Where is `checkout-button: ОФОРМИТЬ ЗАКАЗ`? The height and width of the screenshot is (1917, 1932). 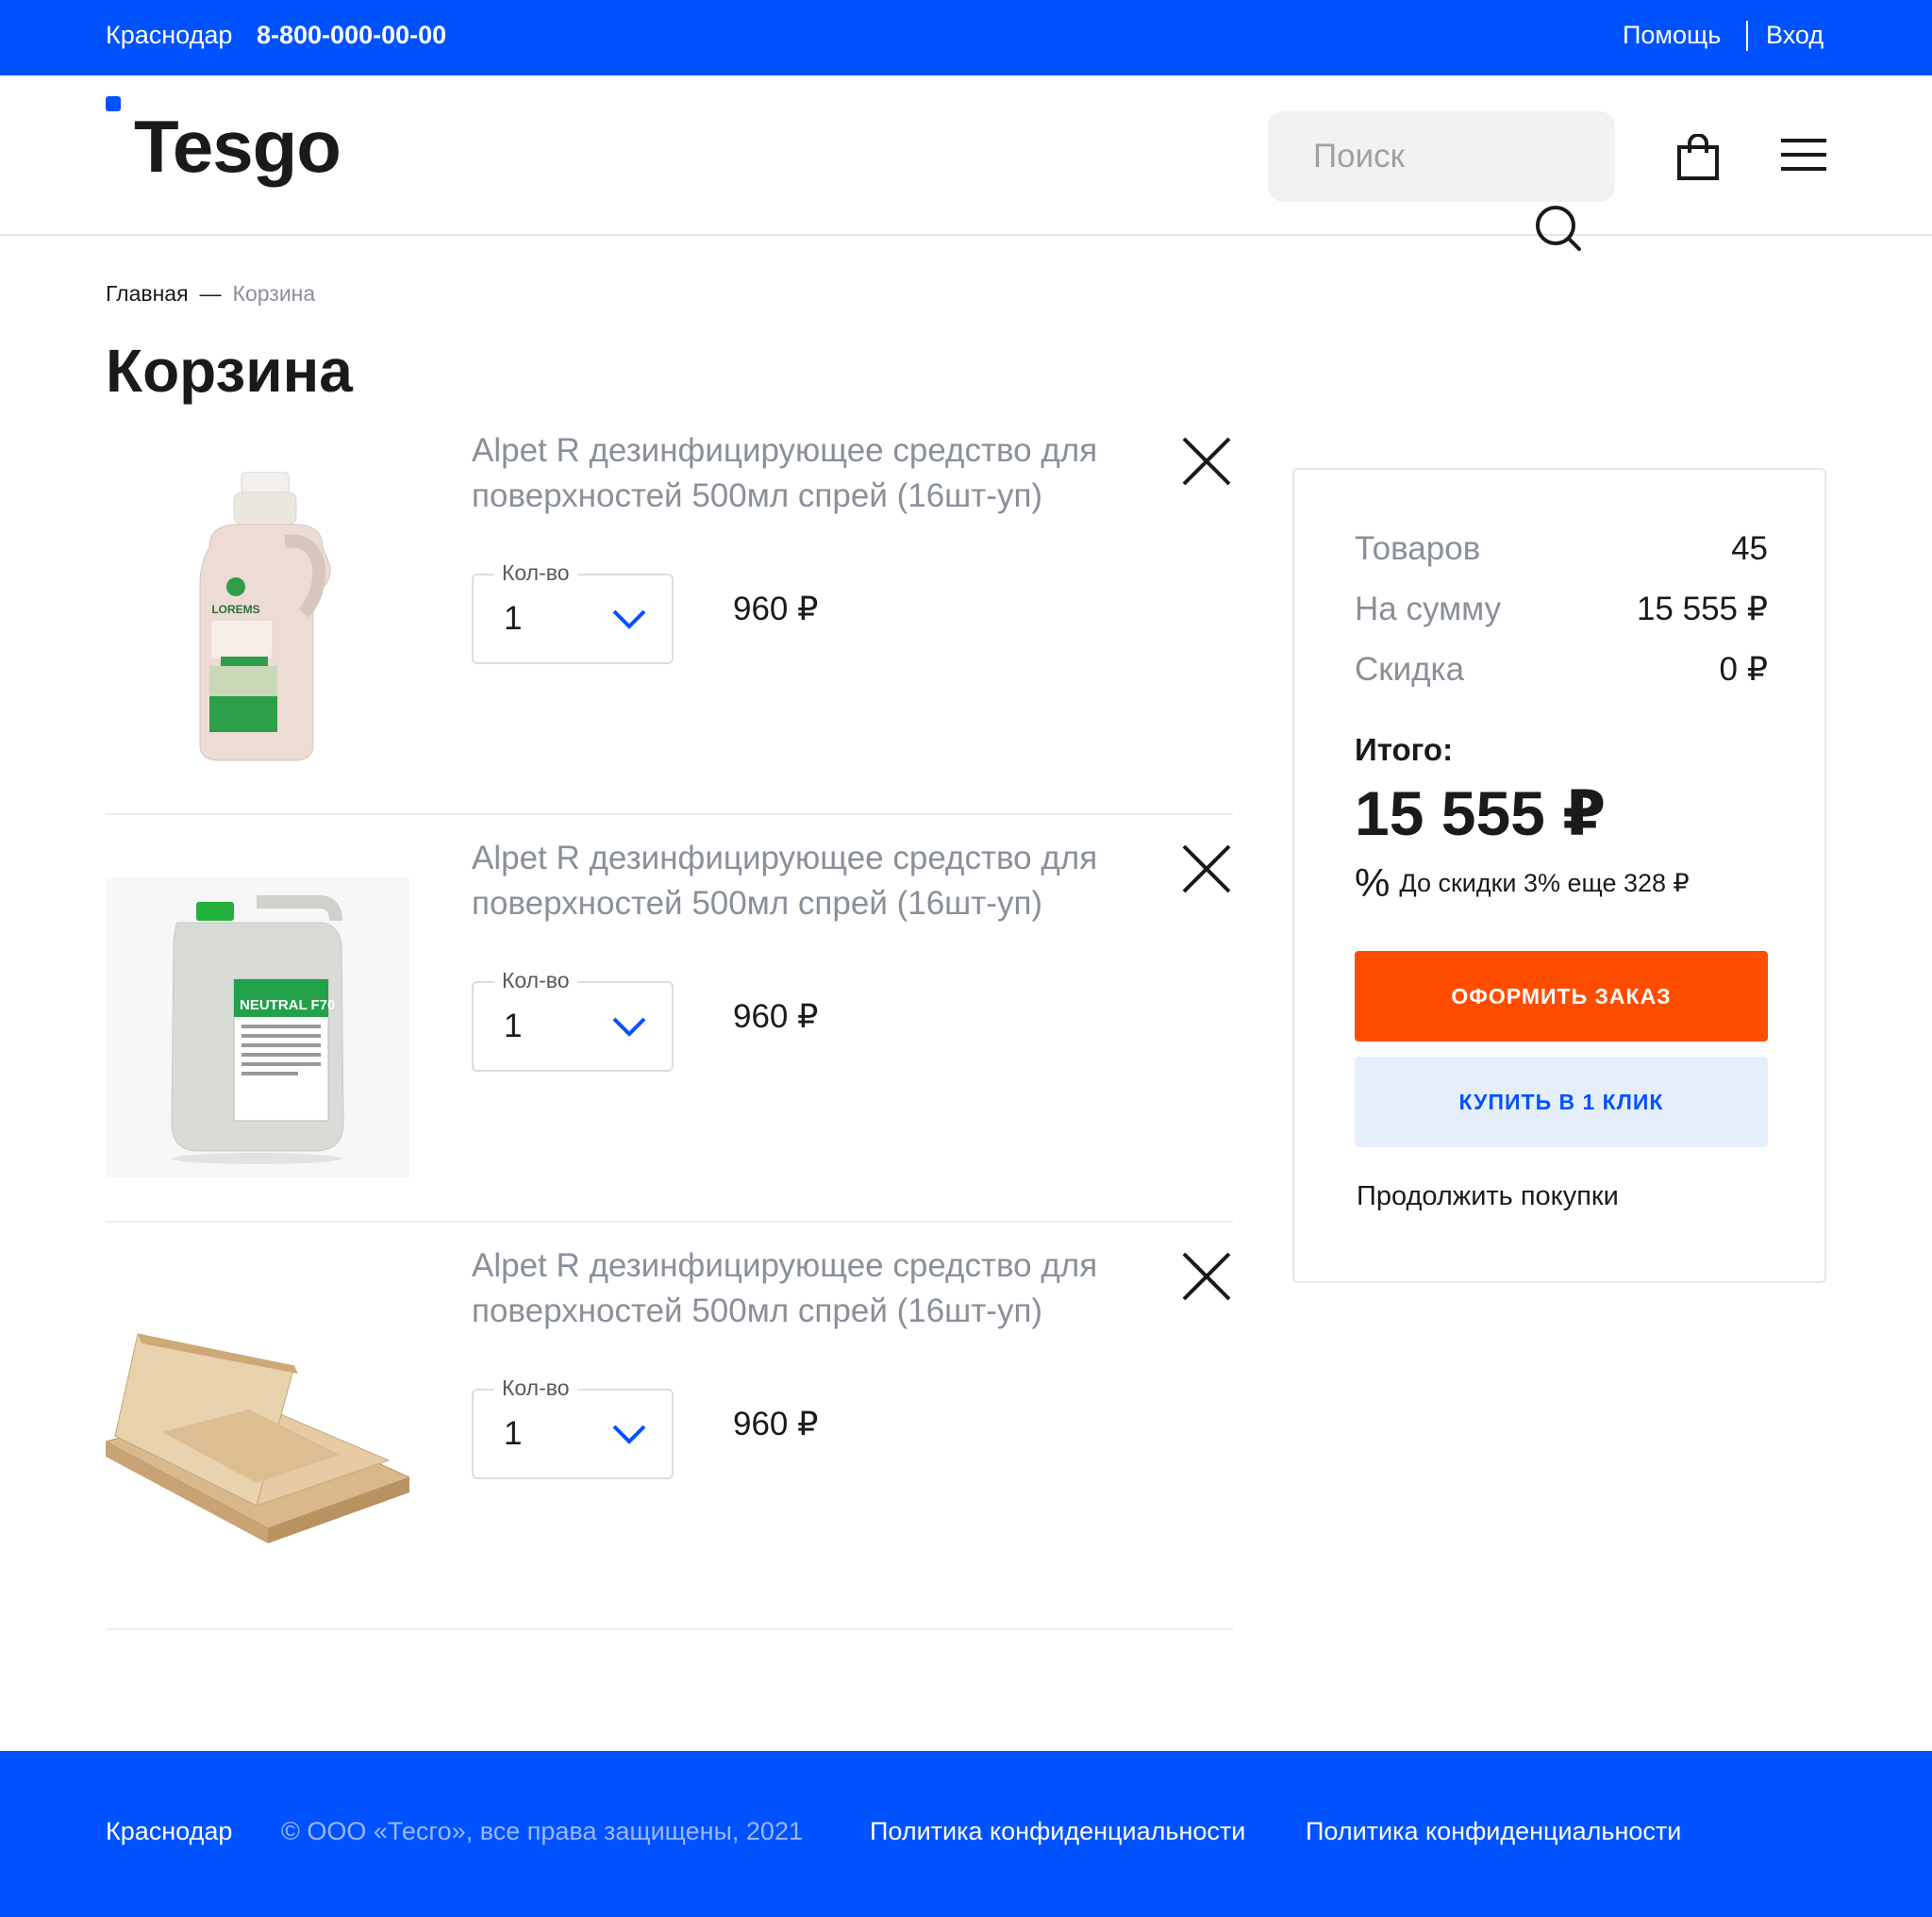 checkout-button: ОФОРМИТЬ ЗАКАЗ is located at coordinates (1562, 996).